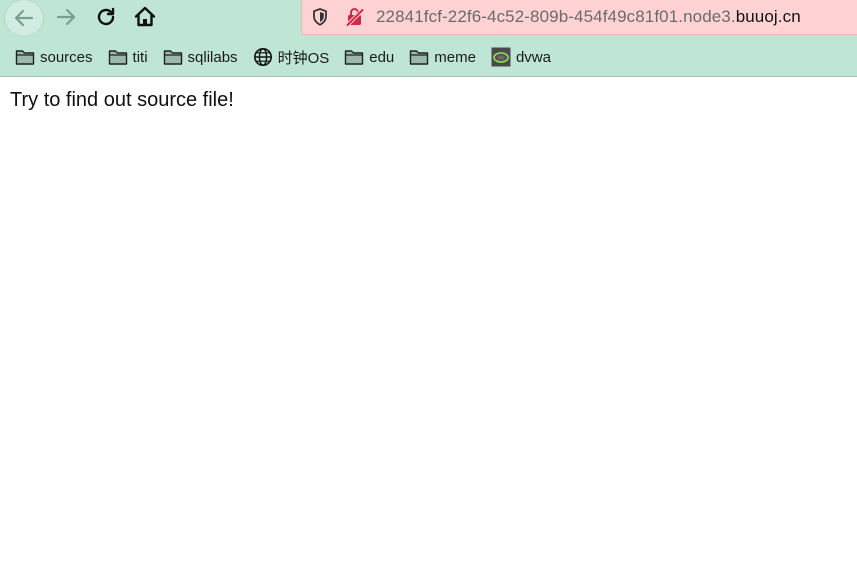 The image size is (857, 566). What do you see at coordinates (122, 100) in the screenshot?
I see `page-message: Try to find out source file!` at bounding box center [122, 100].